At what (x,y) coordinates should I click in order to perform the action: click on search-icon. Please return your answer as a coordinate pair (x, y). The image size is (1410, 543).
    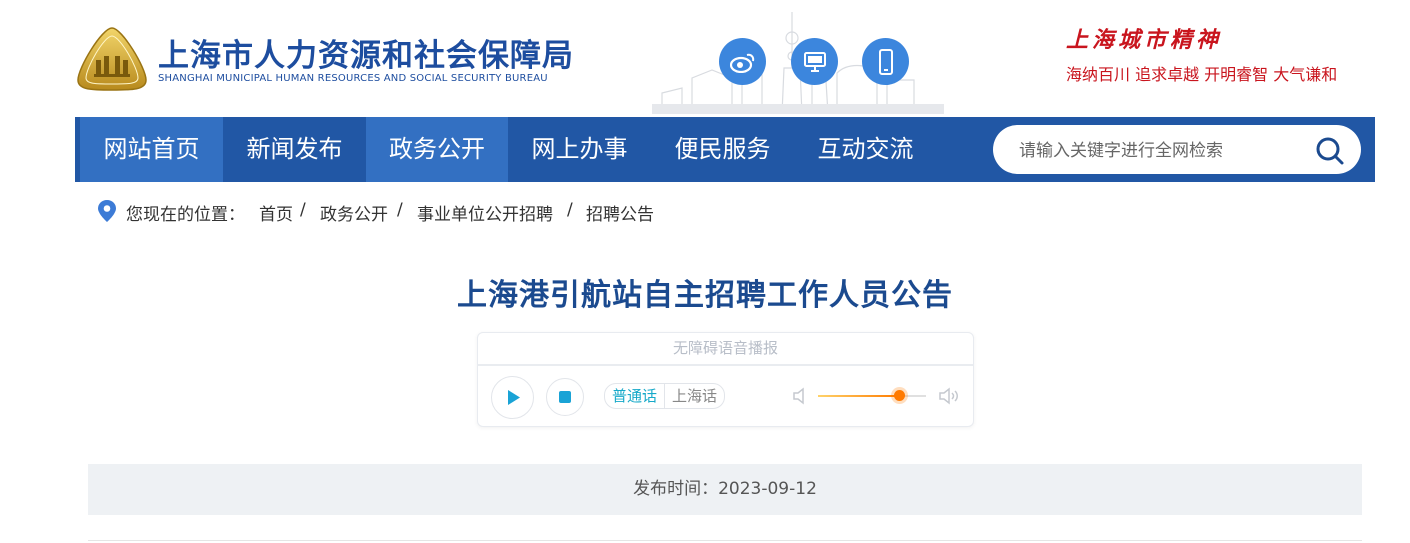
    Looking at the image, I should click on (1330, 151).